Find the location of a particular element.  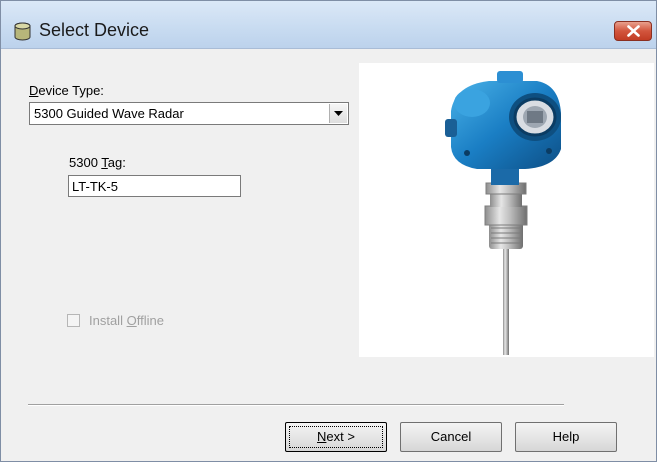

cancel-button: Cancel is located at coordinates (451, 437).